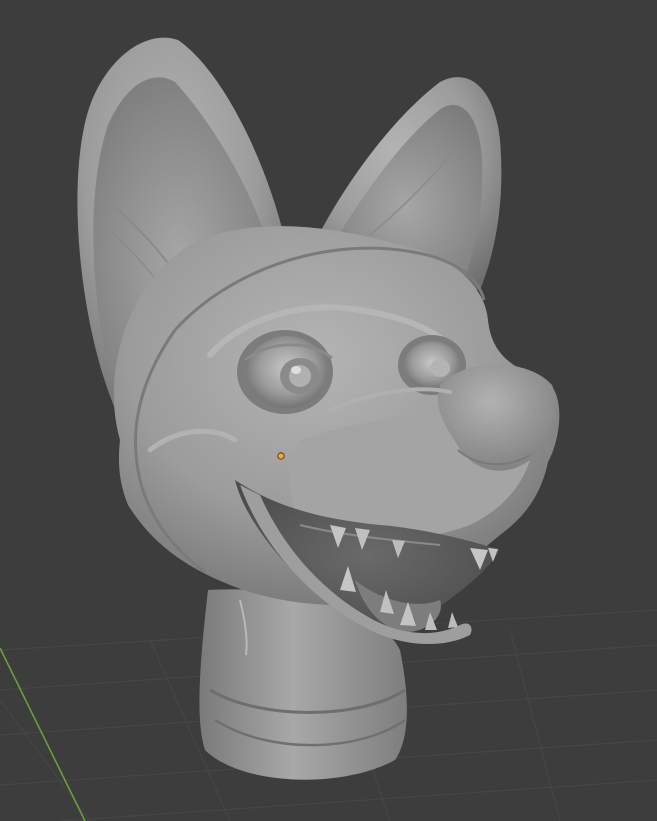  I want to click on object-origin-icon, so click(281, 456).